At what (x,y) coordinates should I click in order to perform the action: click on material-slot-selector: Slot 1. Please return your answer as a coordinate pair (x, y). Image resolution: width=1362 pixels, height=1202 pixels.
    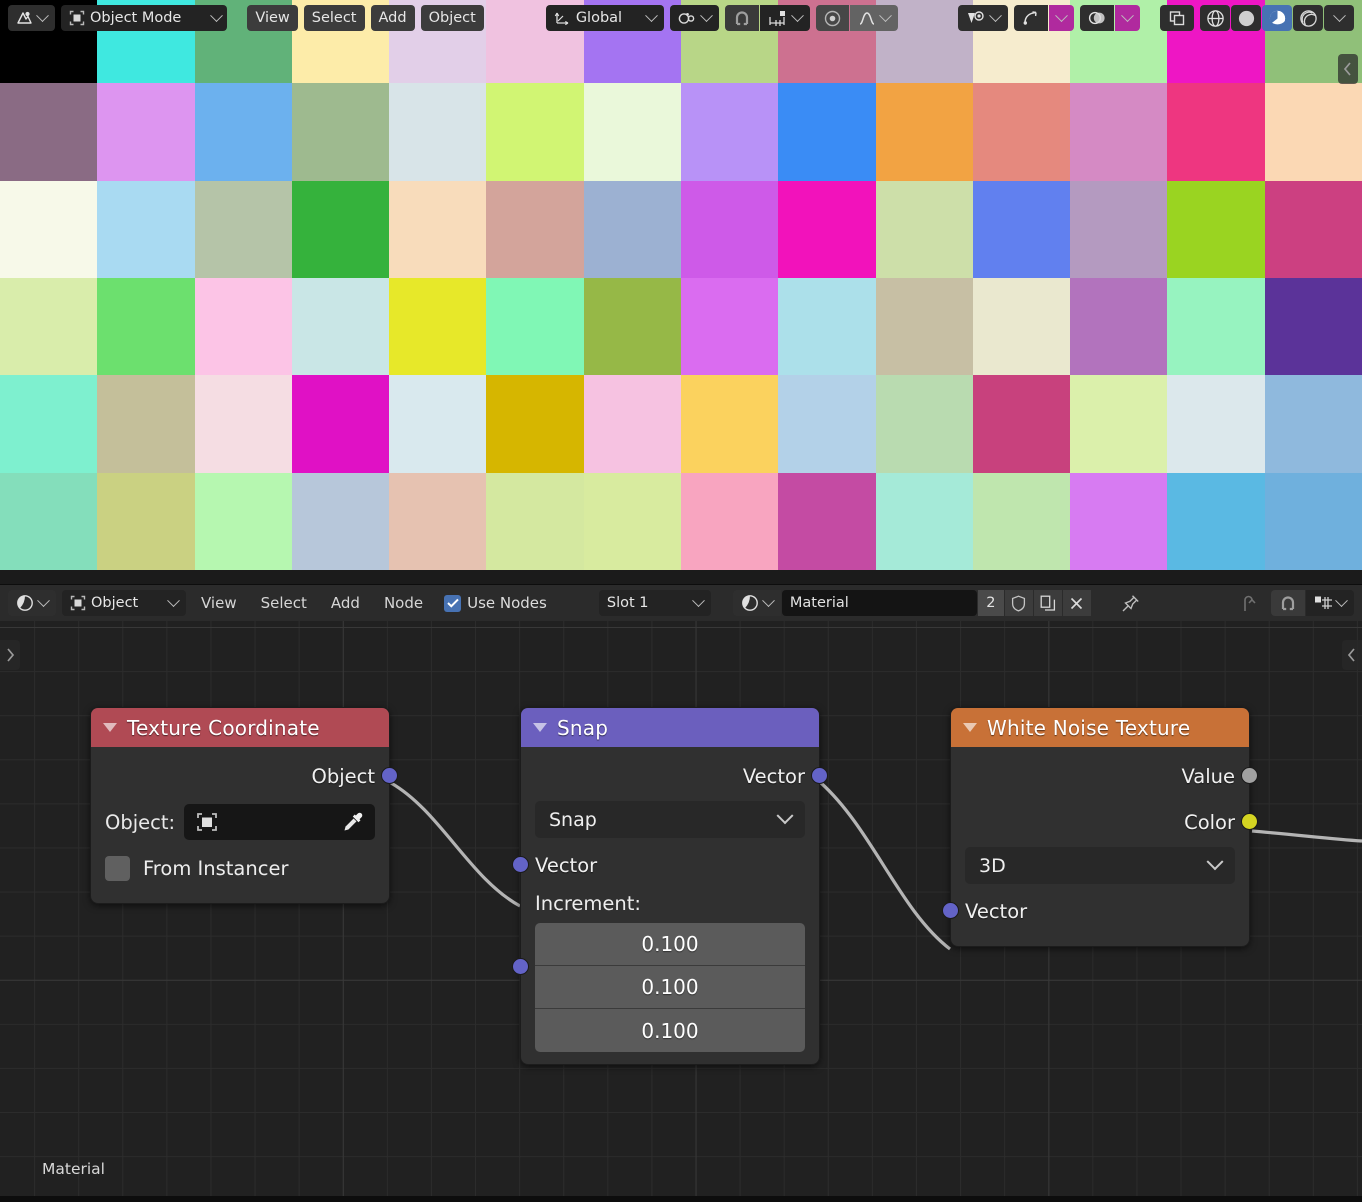
    Looking at the image, I should click on (654, 603).